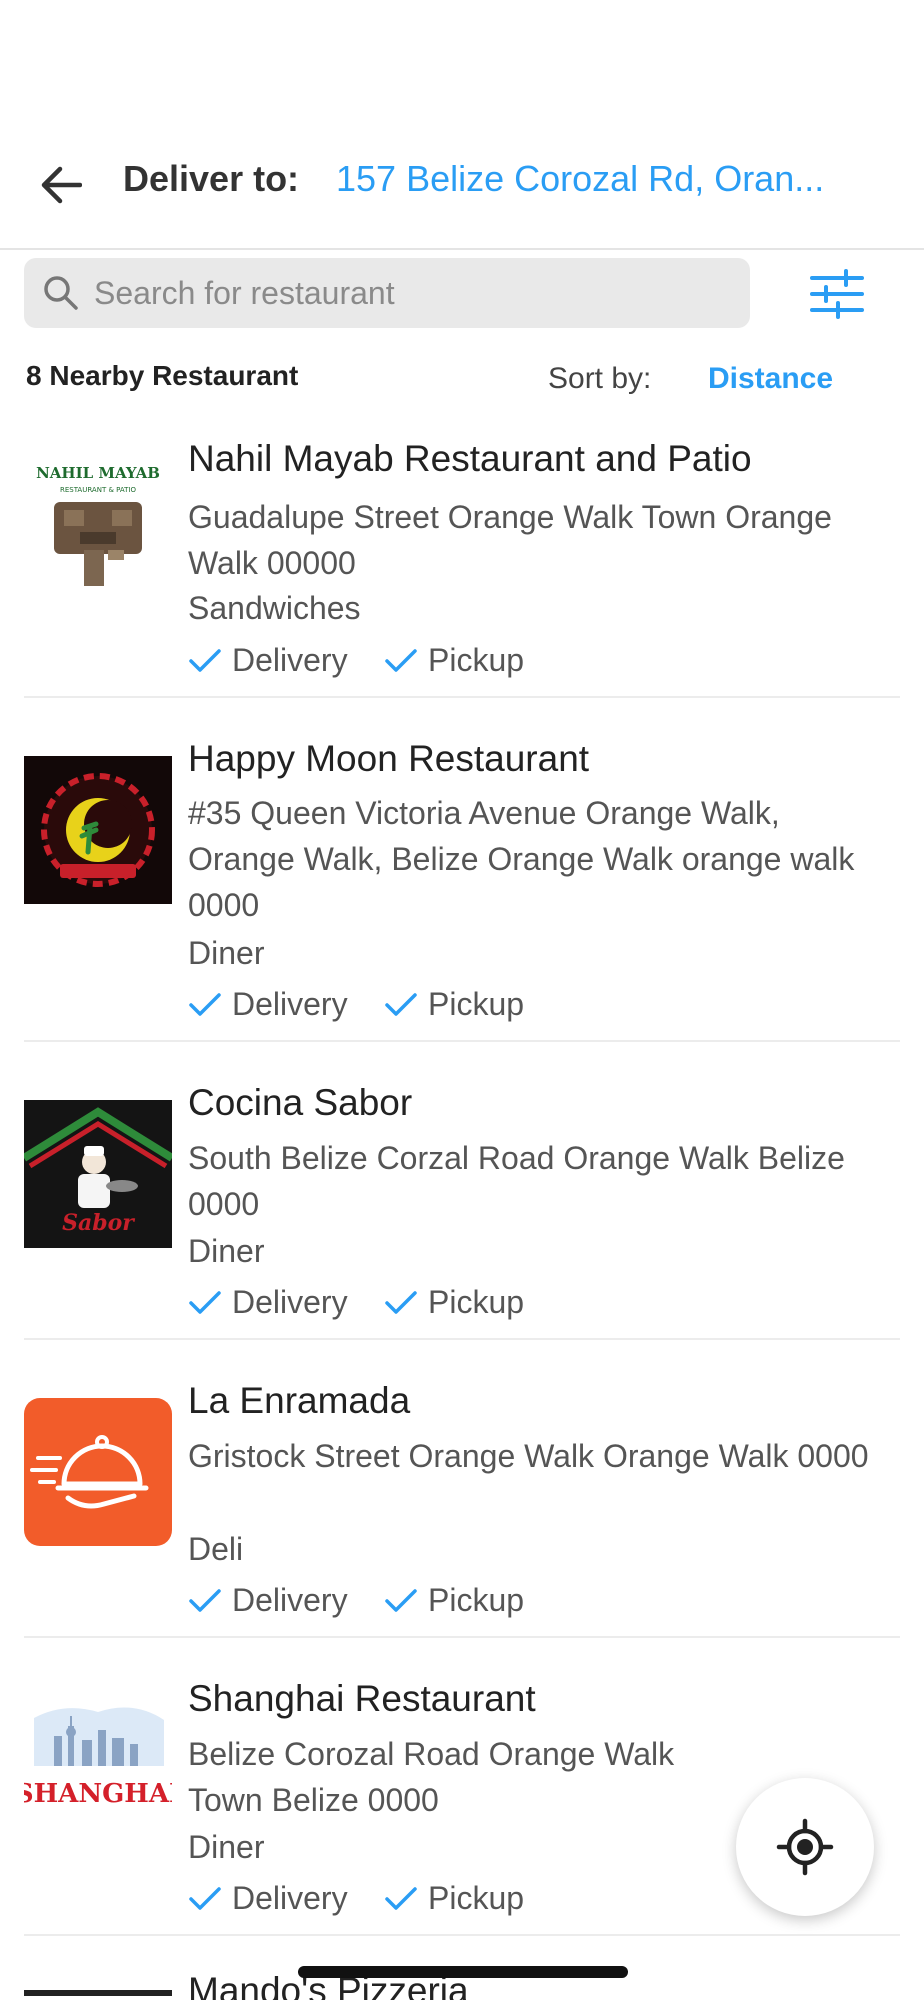 The height and width of the screenshot is (2000, 924). What do you see at coordinates (389, 758) in the screenshot?
I see `restaurant-name: Happy Moon Restaurant` at bounding box center [389, 758].